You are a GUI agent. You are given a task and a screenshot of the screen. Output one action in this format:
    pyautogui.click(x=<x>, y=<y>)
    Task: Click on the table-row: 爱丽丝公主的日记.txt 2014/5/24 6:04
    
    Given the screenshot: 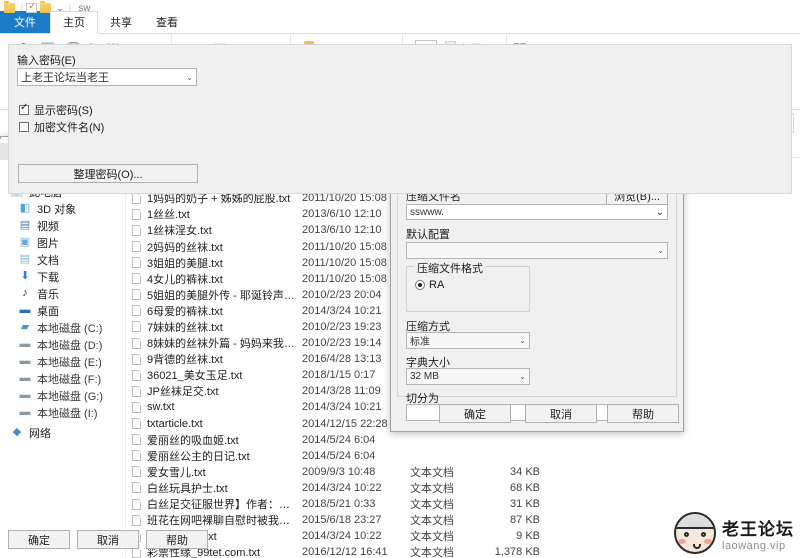 What is the action you would take?
    pyautogui.click(x=463, y=456)
    